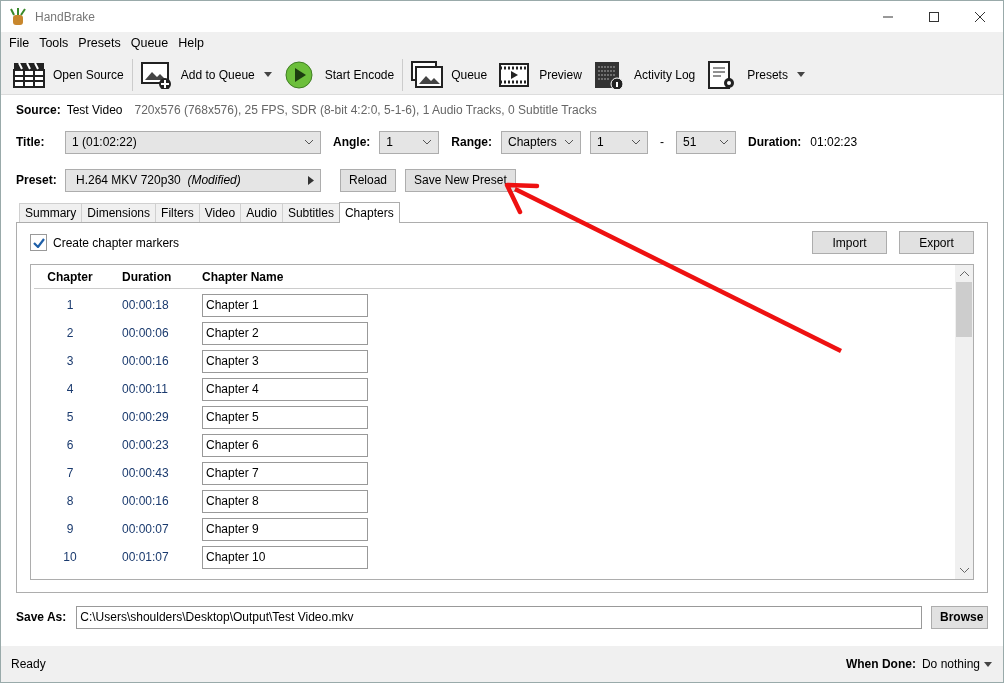 This screenshot has width=1004, height=683. I want to click on tab: Summary, so click(51, 212).